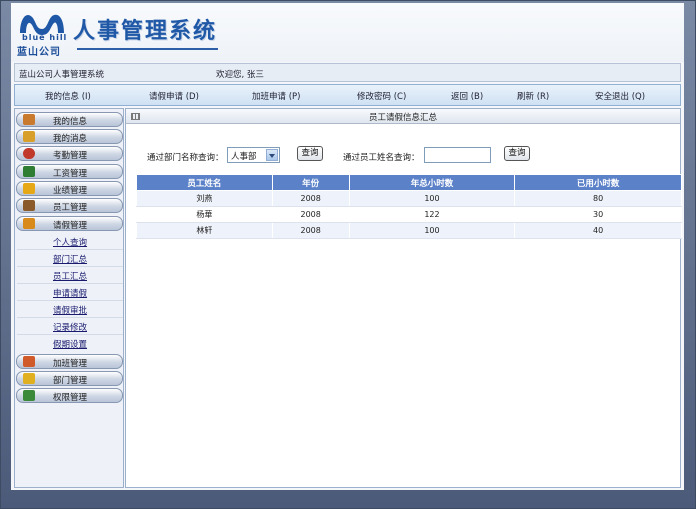  What do you see at coordinates (276, 96) in the screenshot?
I see `nav-overtime-request: 加班申请 (P)` at bounding box center [276, 96].